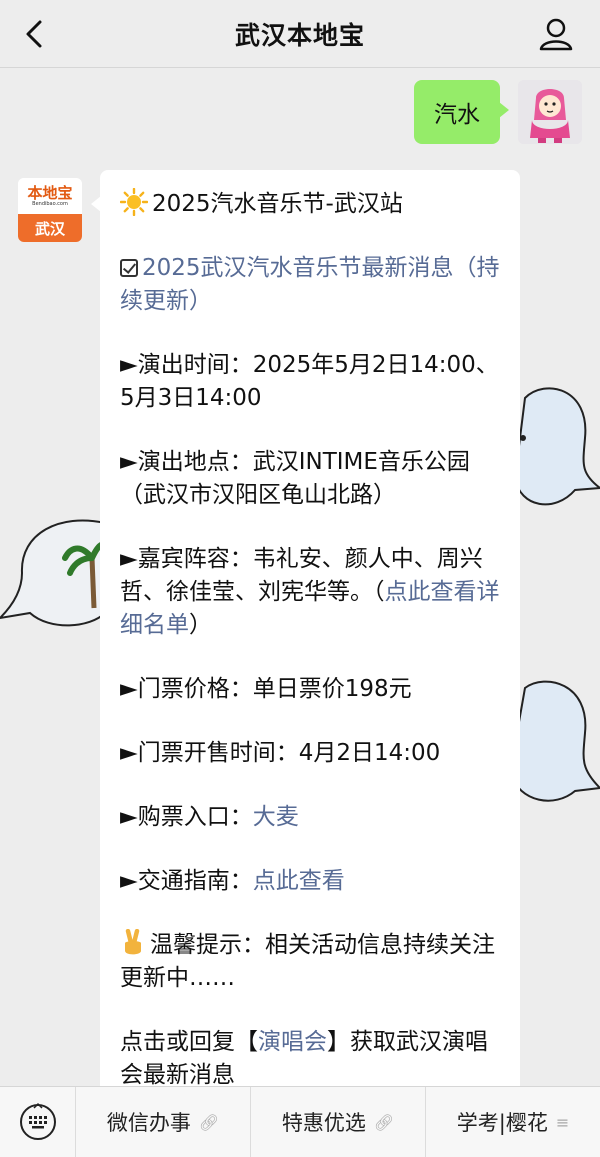  Describe the element at coordinates (209, 753) in the screenshot. I see `sale-label: ►门票开售时间：` at that location.